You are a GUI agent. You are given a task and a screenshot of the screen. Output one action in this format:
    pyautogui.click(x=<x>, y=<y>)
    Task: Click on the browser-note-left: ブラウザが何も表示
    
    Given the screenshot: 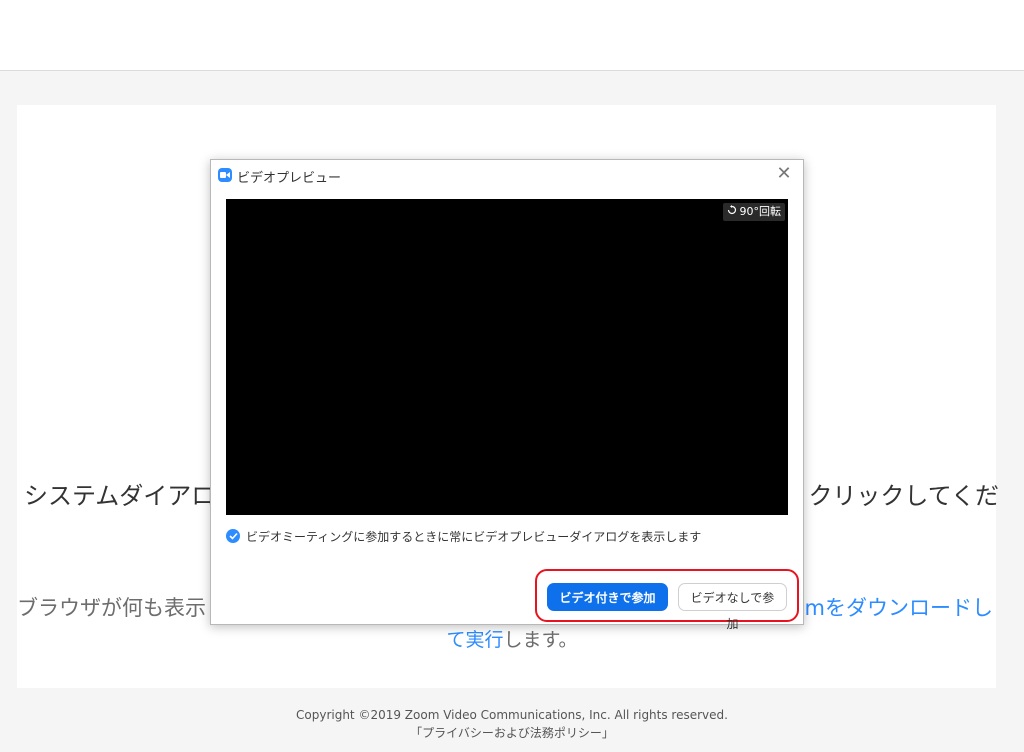 What is the action you would take?
    pyautogui.click(x=111, y=608)
    